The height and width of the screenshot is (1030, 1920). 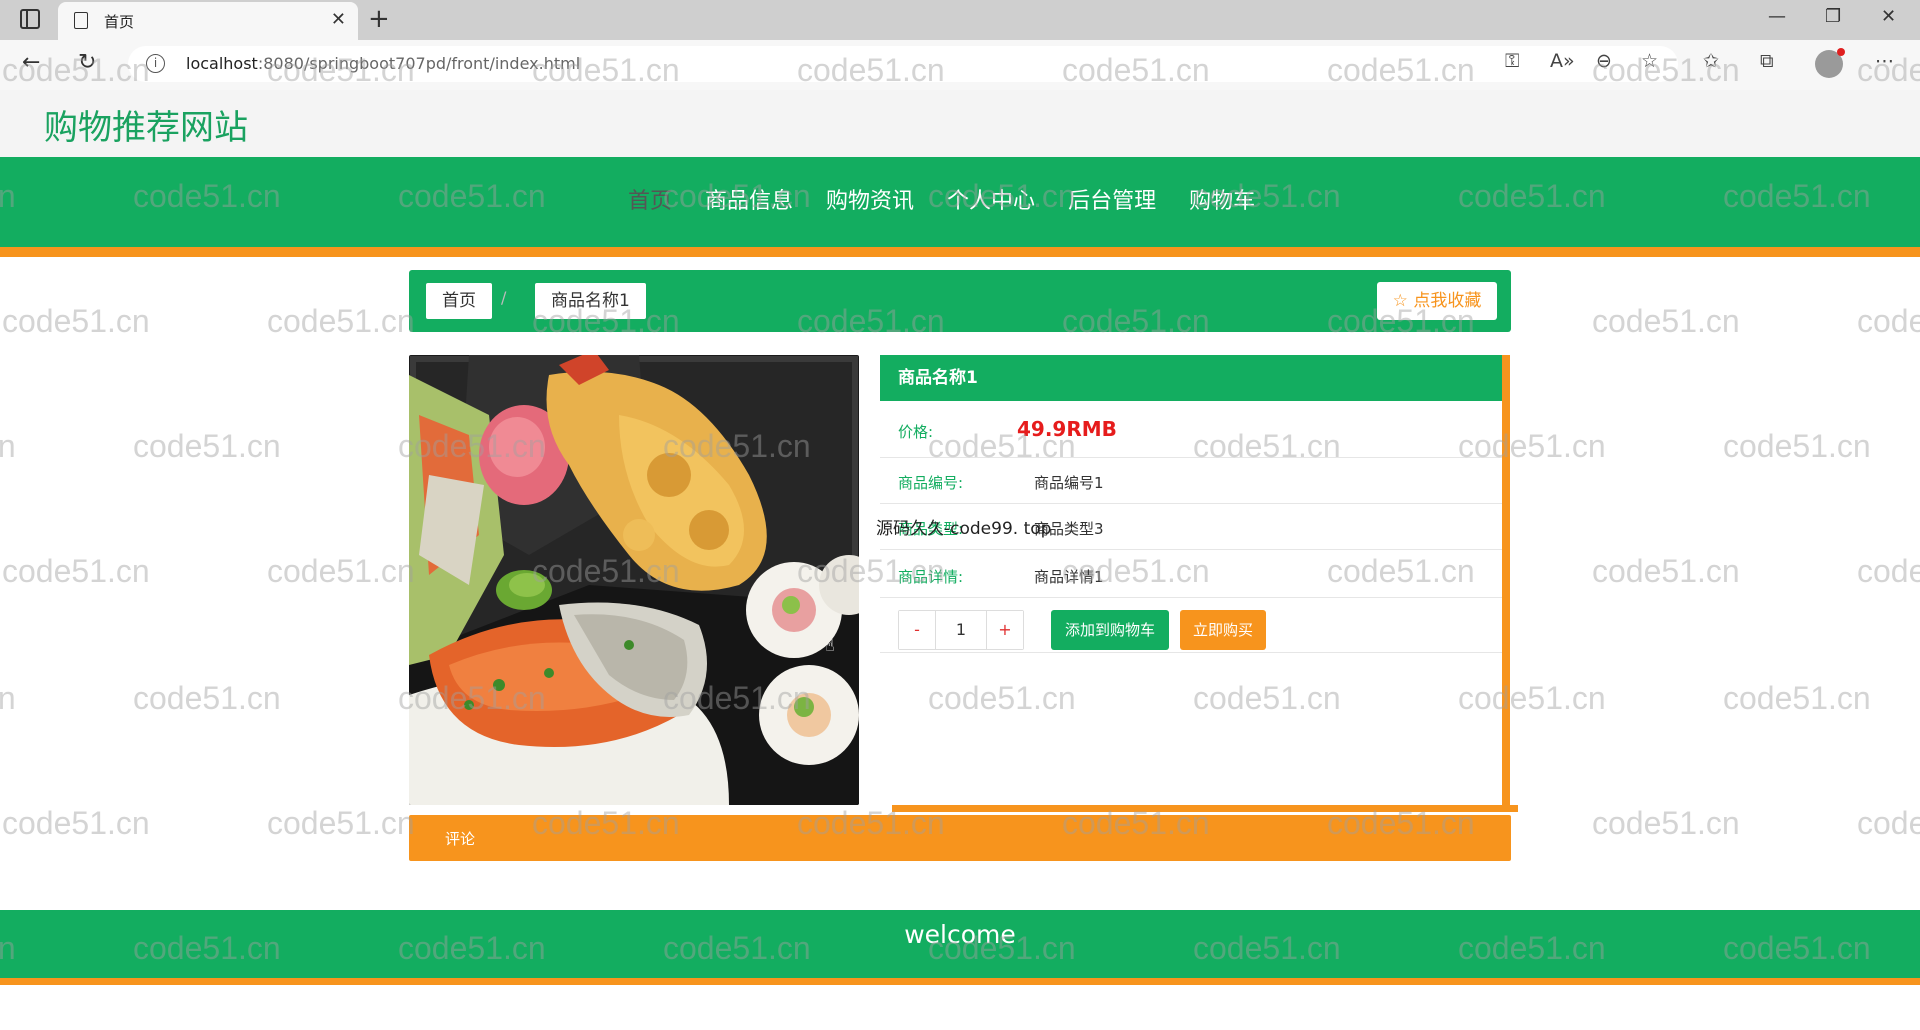 I want to click on sidebar-toggle-icon, so click(x=30, y=19).